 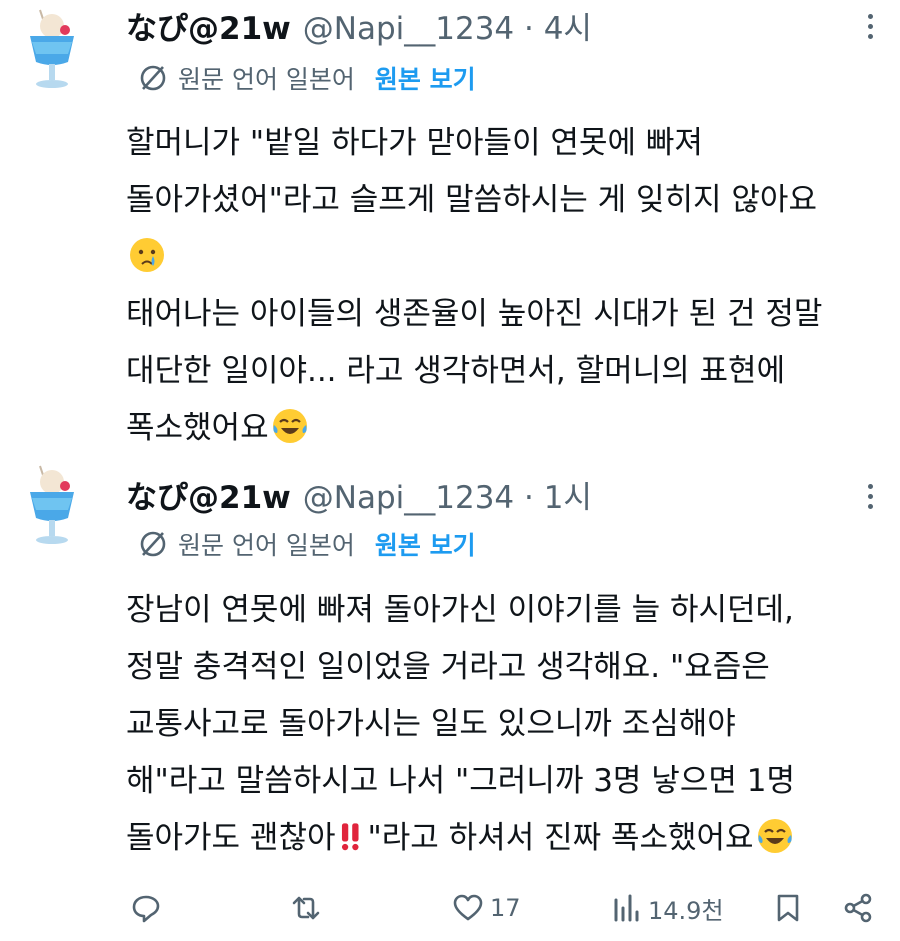 What do you see at coordinates (474, 257) in the screenshot?
I see `text-line` at bounding box center [474, 257].